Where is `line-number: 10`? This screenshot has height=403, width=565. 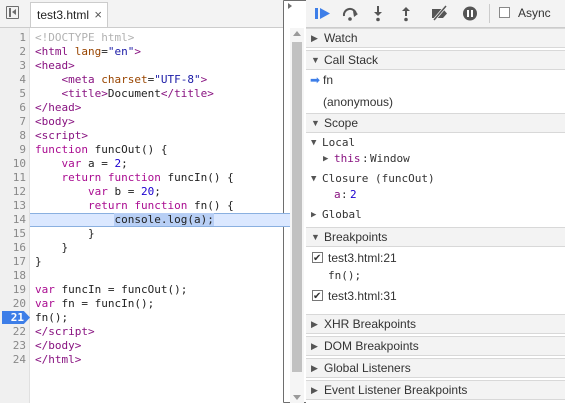
line-number: 10 is located at coordinates (13, 164).